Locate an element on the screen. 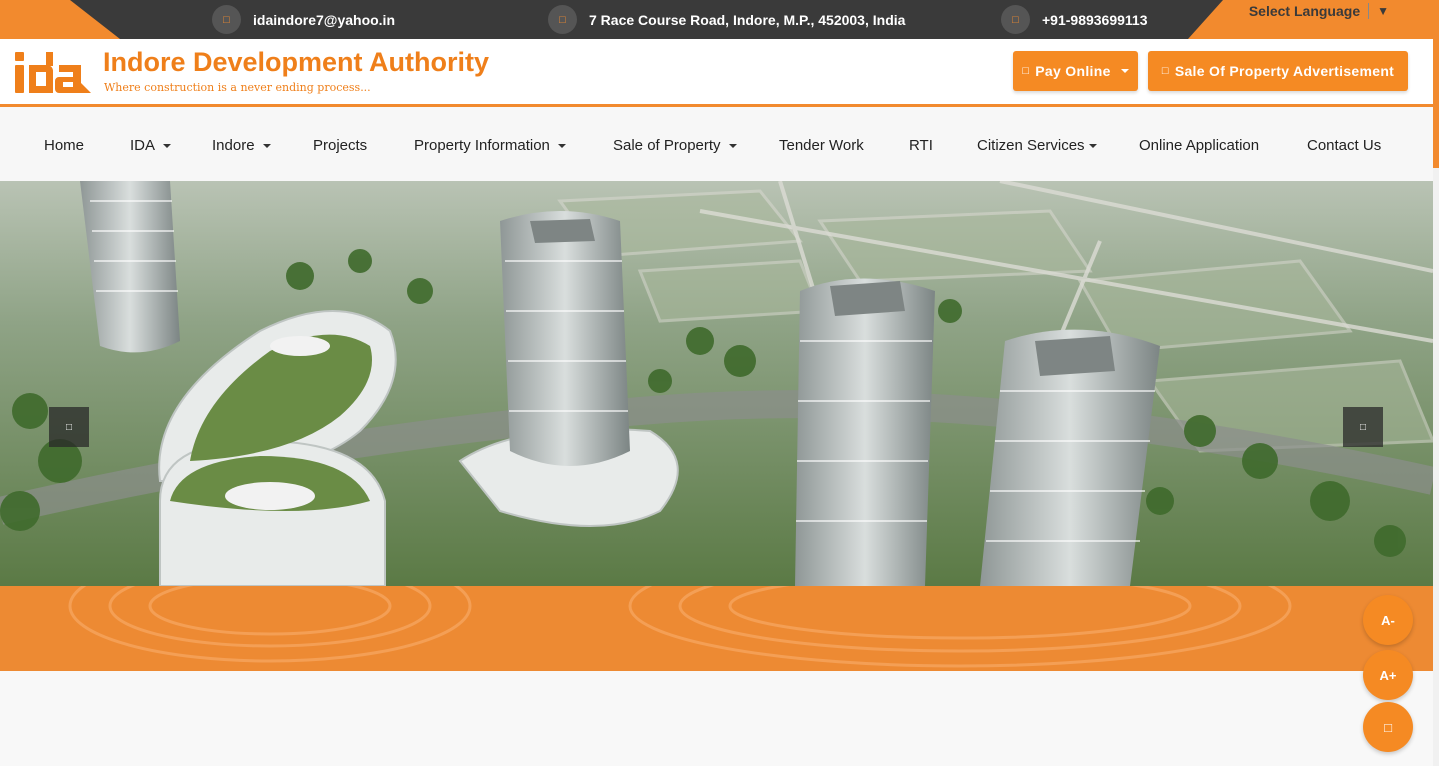 The height and width of the screenshot is (766, 1439). caret-down-icon: ▼ is located at coordinates (1383, 11).